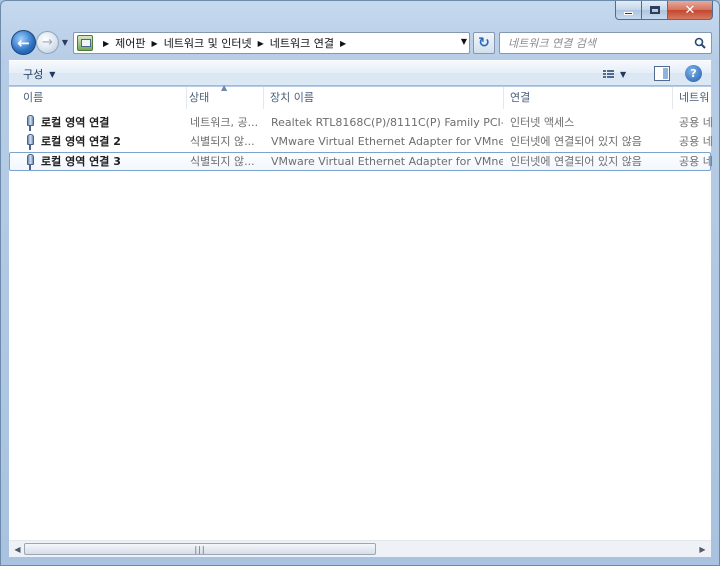 The height and width of the screenshot is (566, 720). I want to click on close-button: ✕, so click(690, 10).